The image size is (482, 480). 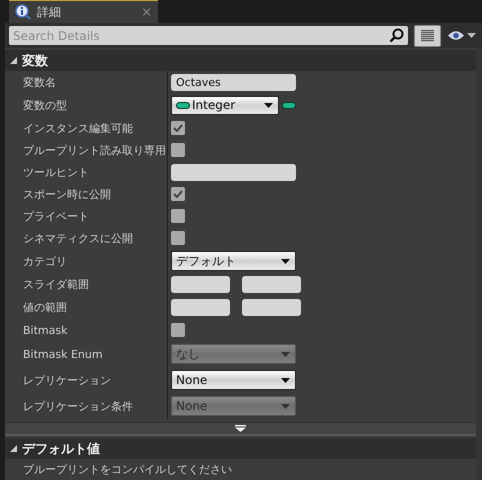 What do you see at coordinates (67, 194) in the screenshot?
I see `property-label: スポーン時に公開` at bounding box center [67, 194].